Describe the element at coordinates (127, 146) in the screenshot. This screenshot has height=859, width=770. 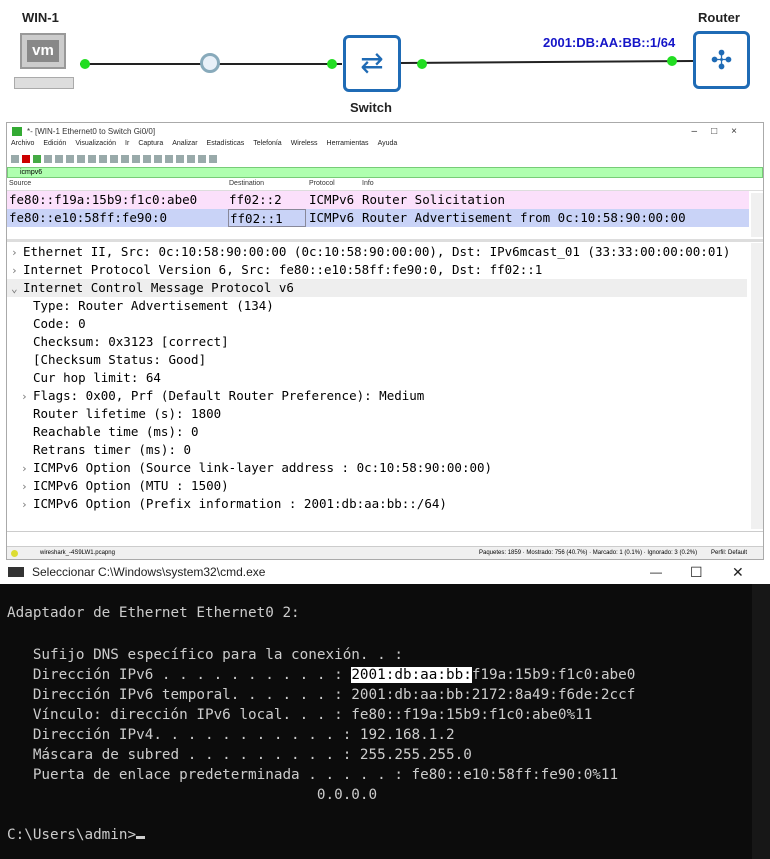
I see `menu-ir: Ir` at that location.